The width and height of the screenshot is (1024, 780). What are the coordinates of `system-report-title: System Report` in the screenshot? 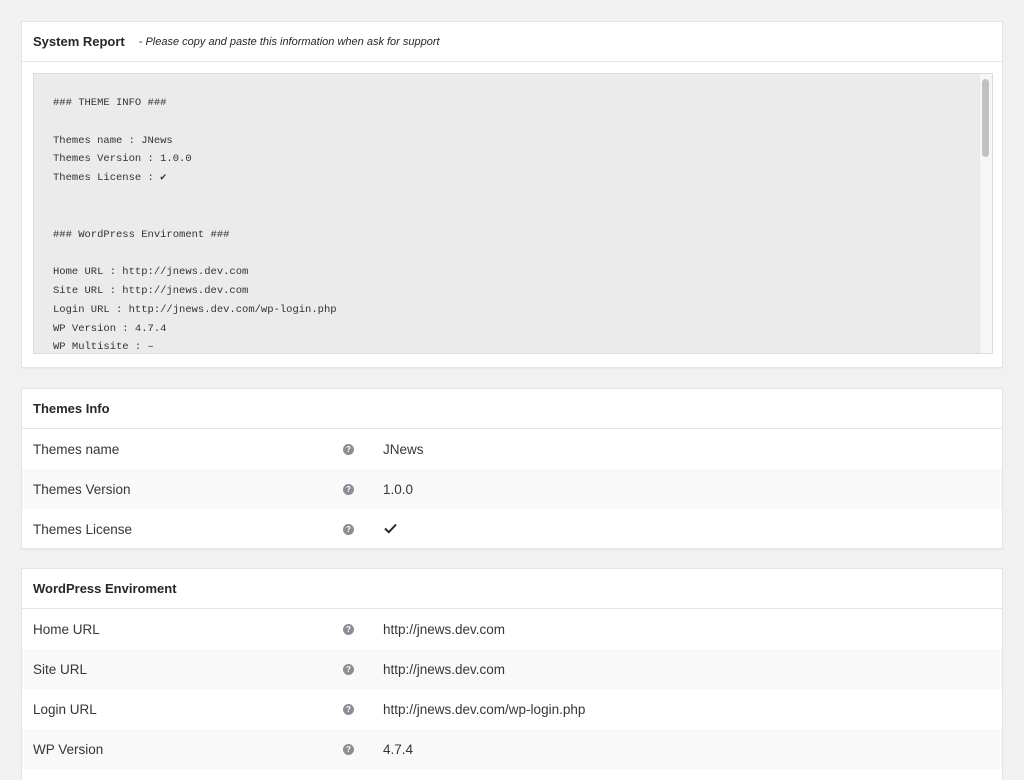 It's located at (79, 41).